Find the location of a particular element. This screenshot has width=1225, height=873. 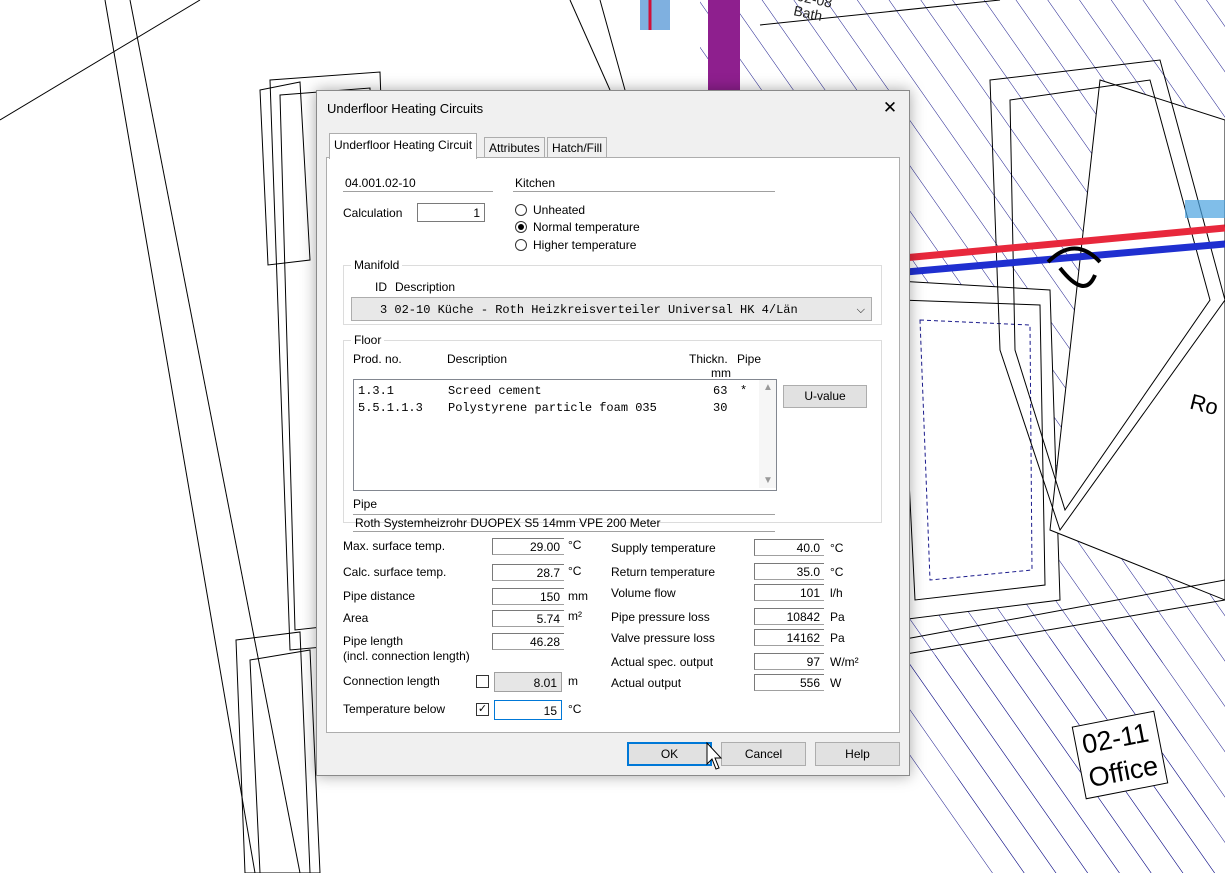

temperature-below-label: Temperature below is located at coordinates (394, 709).